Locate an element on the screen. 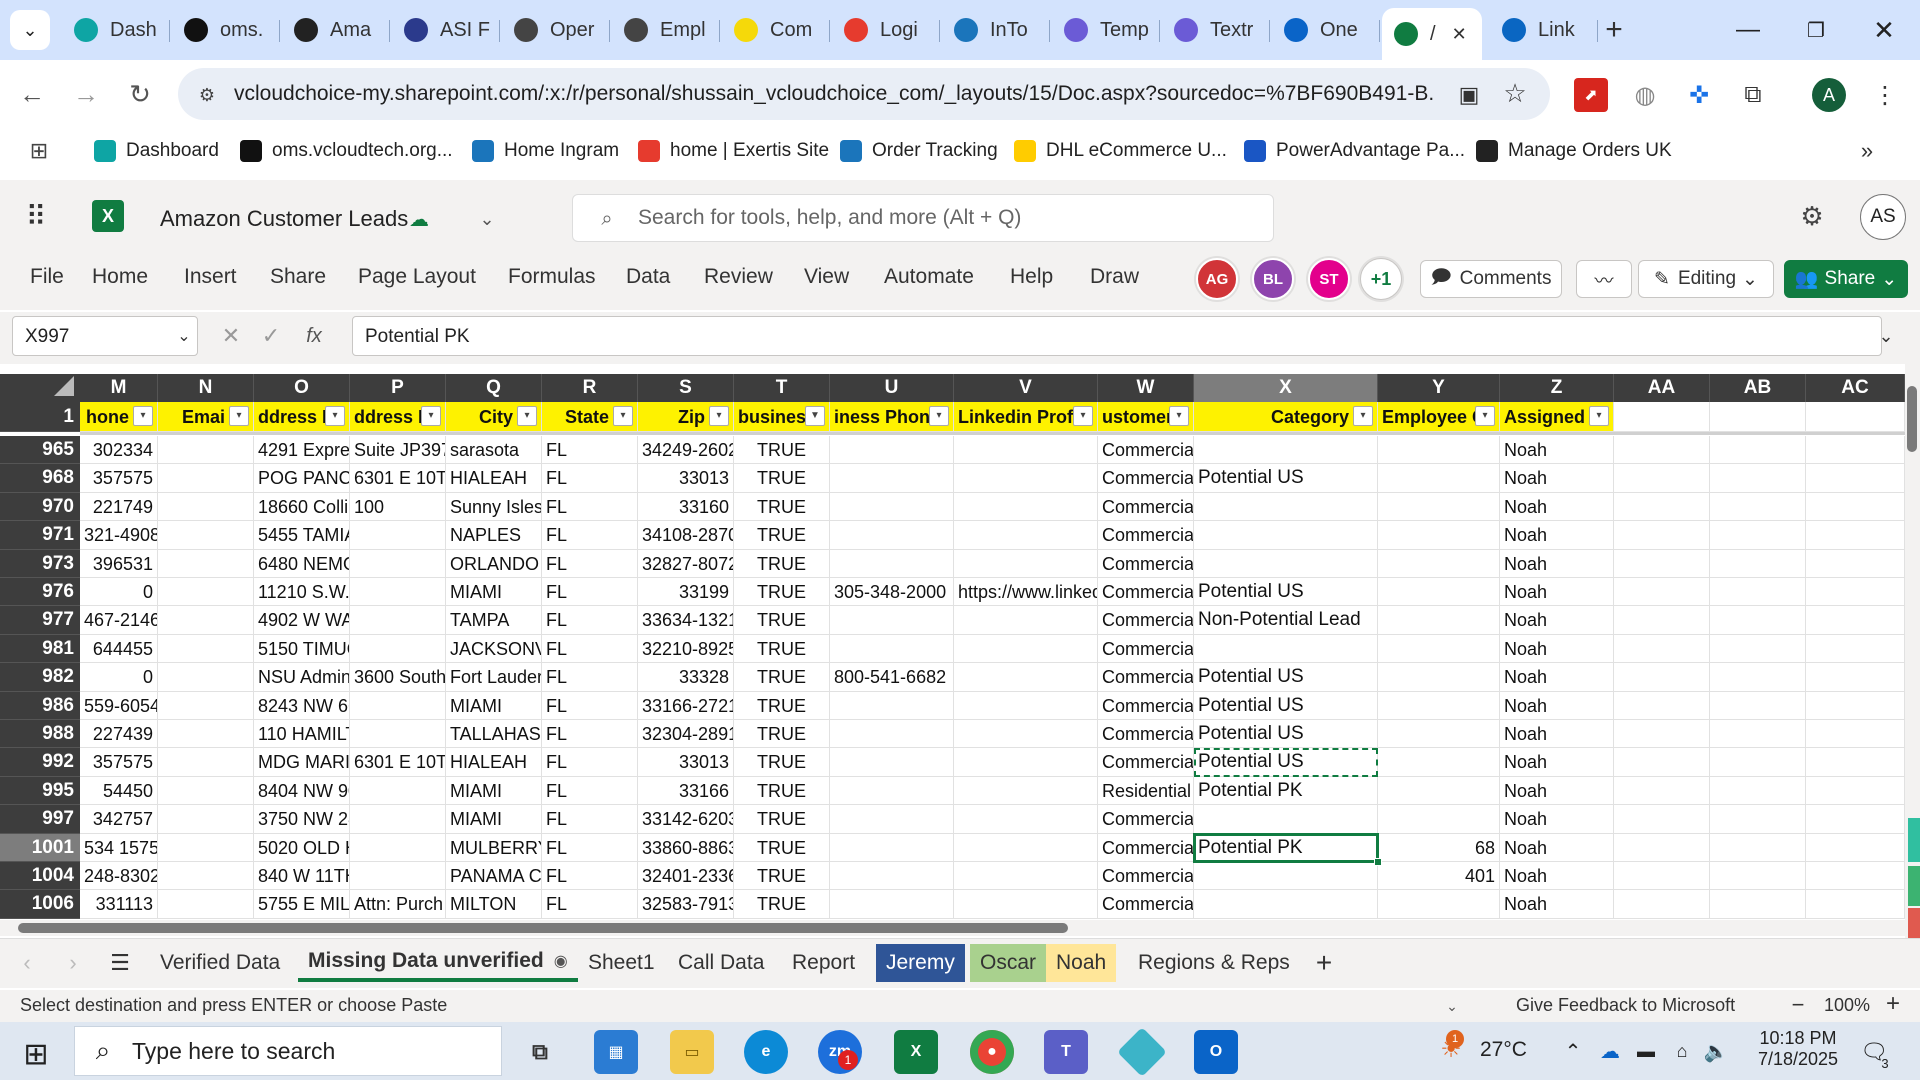 The width and height of the screenshot is (1920, 1080). ribbon-tab-data: Data is located at coordinates (648, 277).